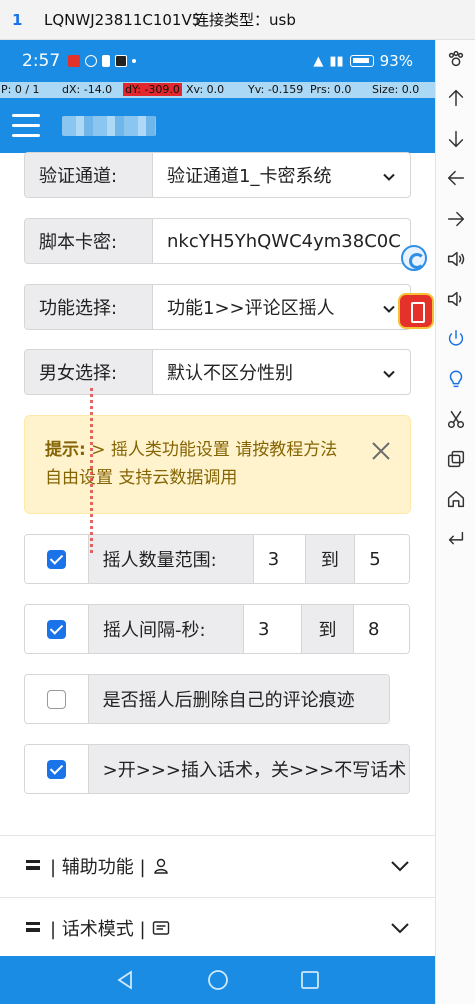 This screenshot has height=1004, width=475. Describe the element at coordinates (20, 89) in the screenshot. I see `pointer-count: P: 0 / 1` at that location.